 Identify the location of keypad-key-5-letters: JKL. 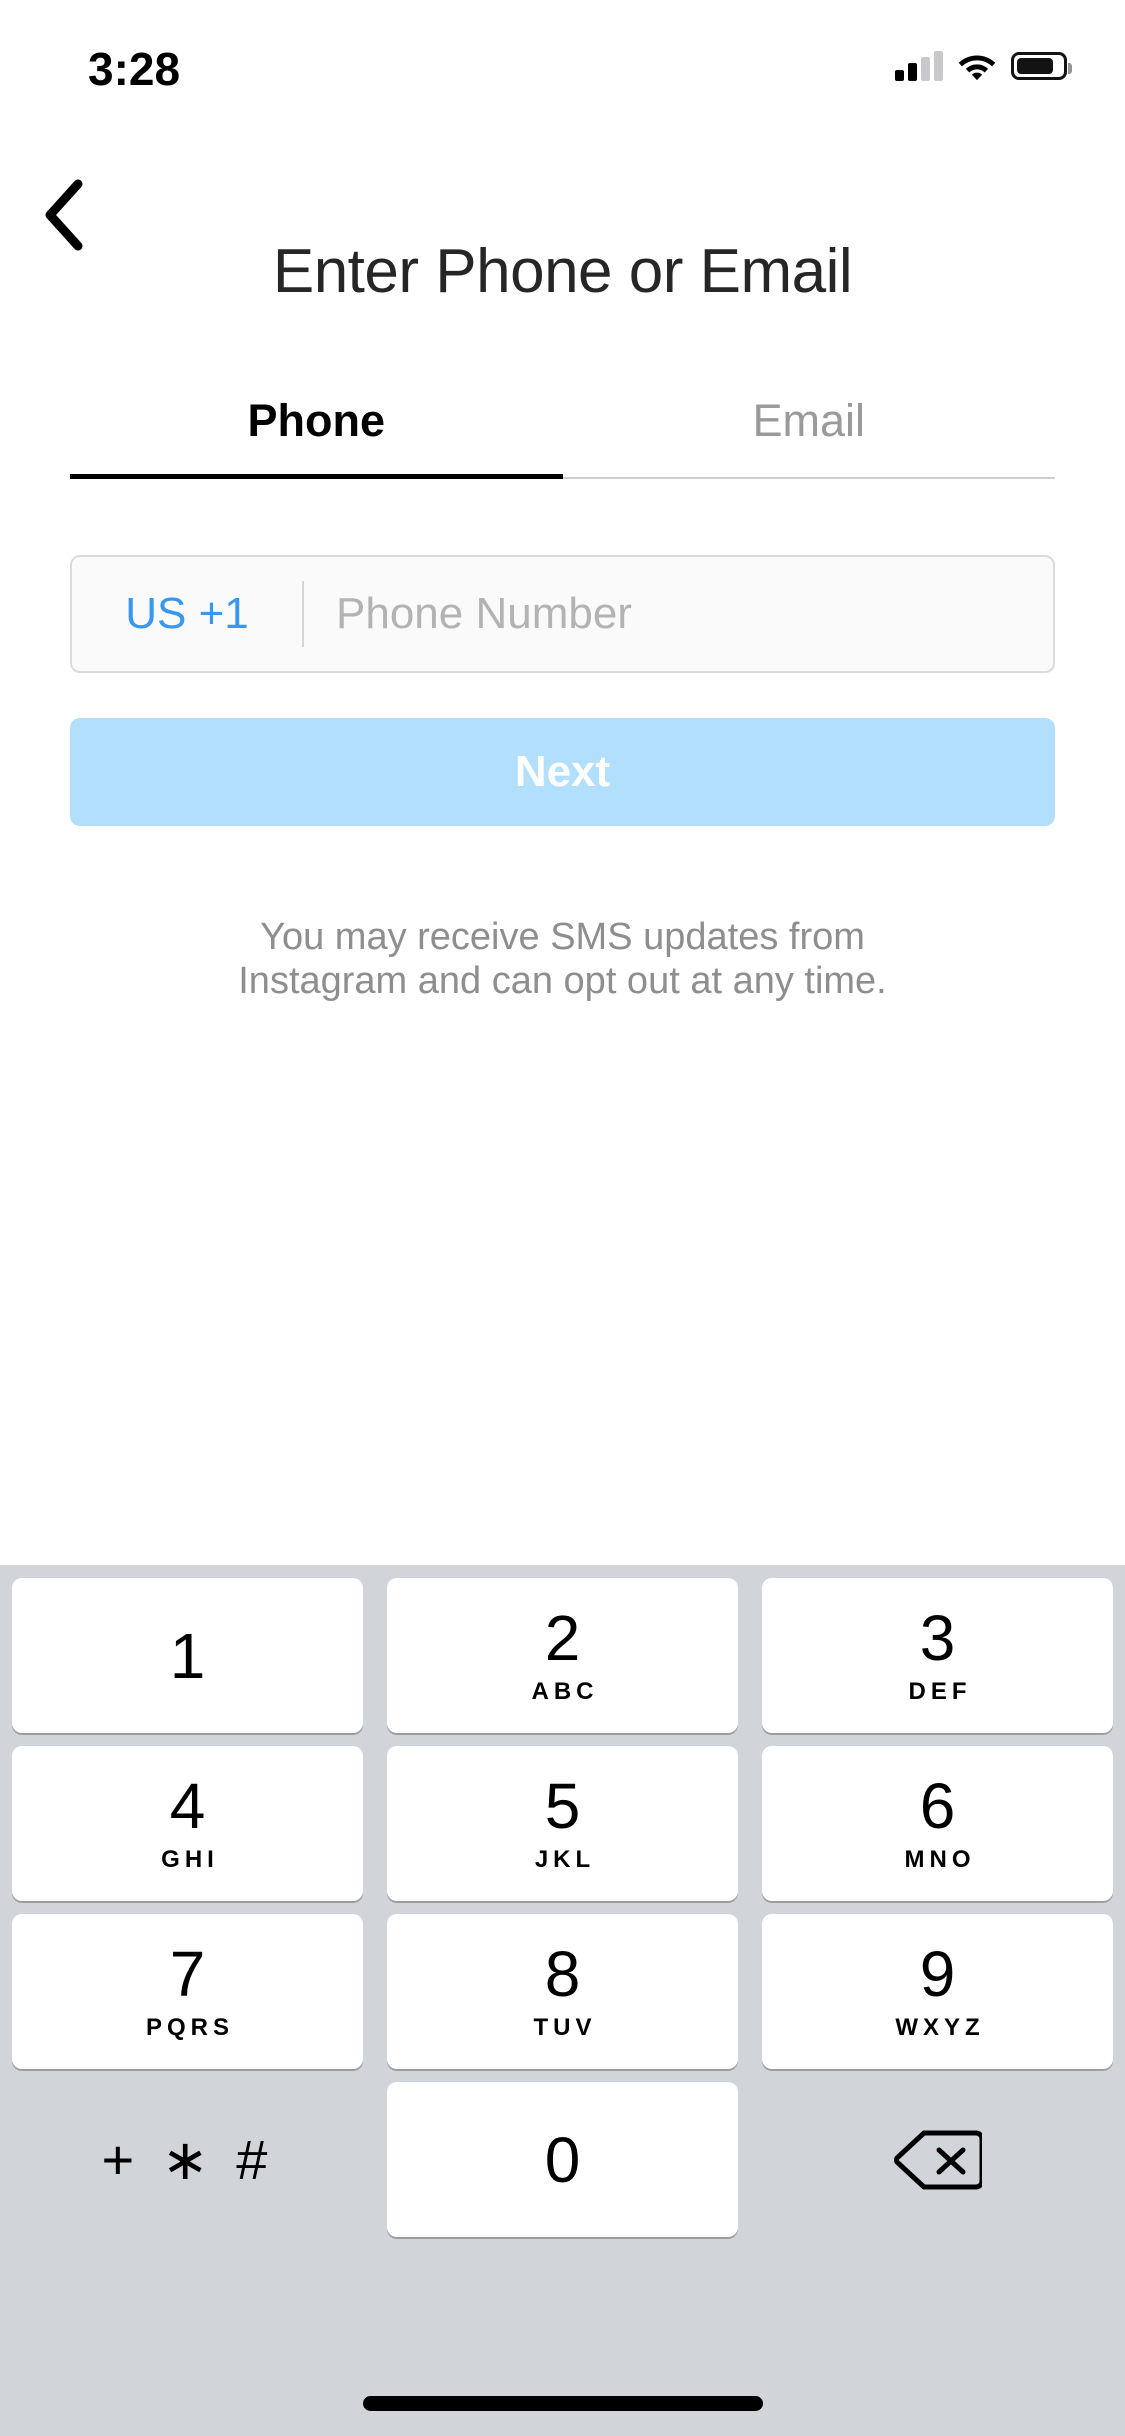
(565, 1859).